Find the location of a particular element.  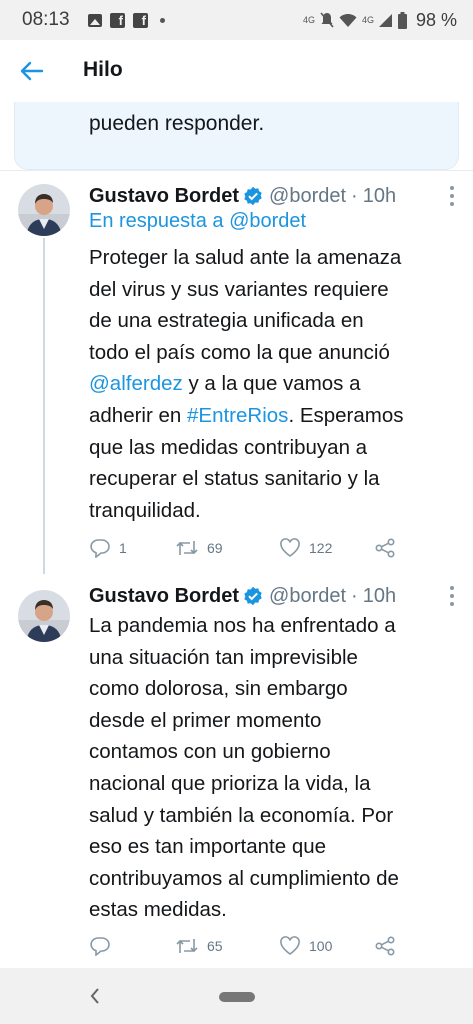

reply-button: 1 is located at coordinates (108, 548).